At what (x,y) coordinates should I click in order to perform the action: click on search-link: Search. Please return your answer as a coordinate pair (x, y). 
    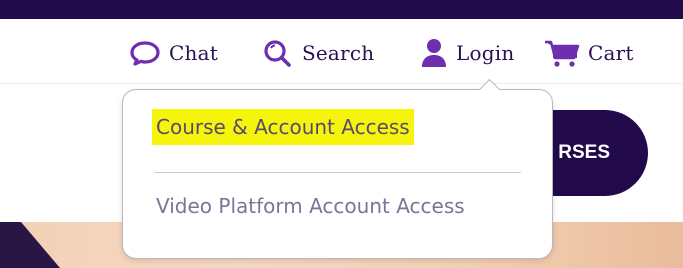
    Looking at the image, I should click on (318, 53).